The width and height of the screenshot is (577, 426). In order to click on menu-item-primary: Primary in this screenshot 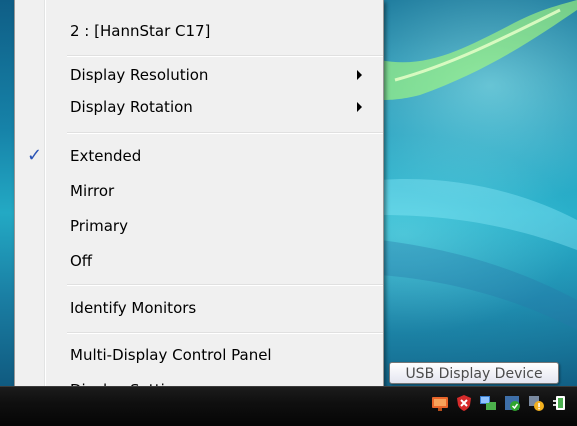, I will do `click(199, 226)`.